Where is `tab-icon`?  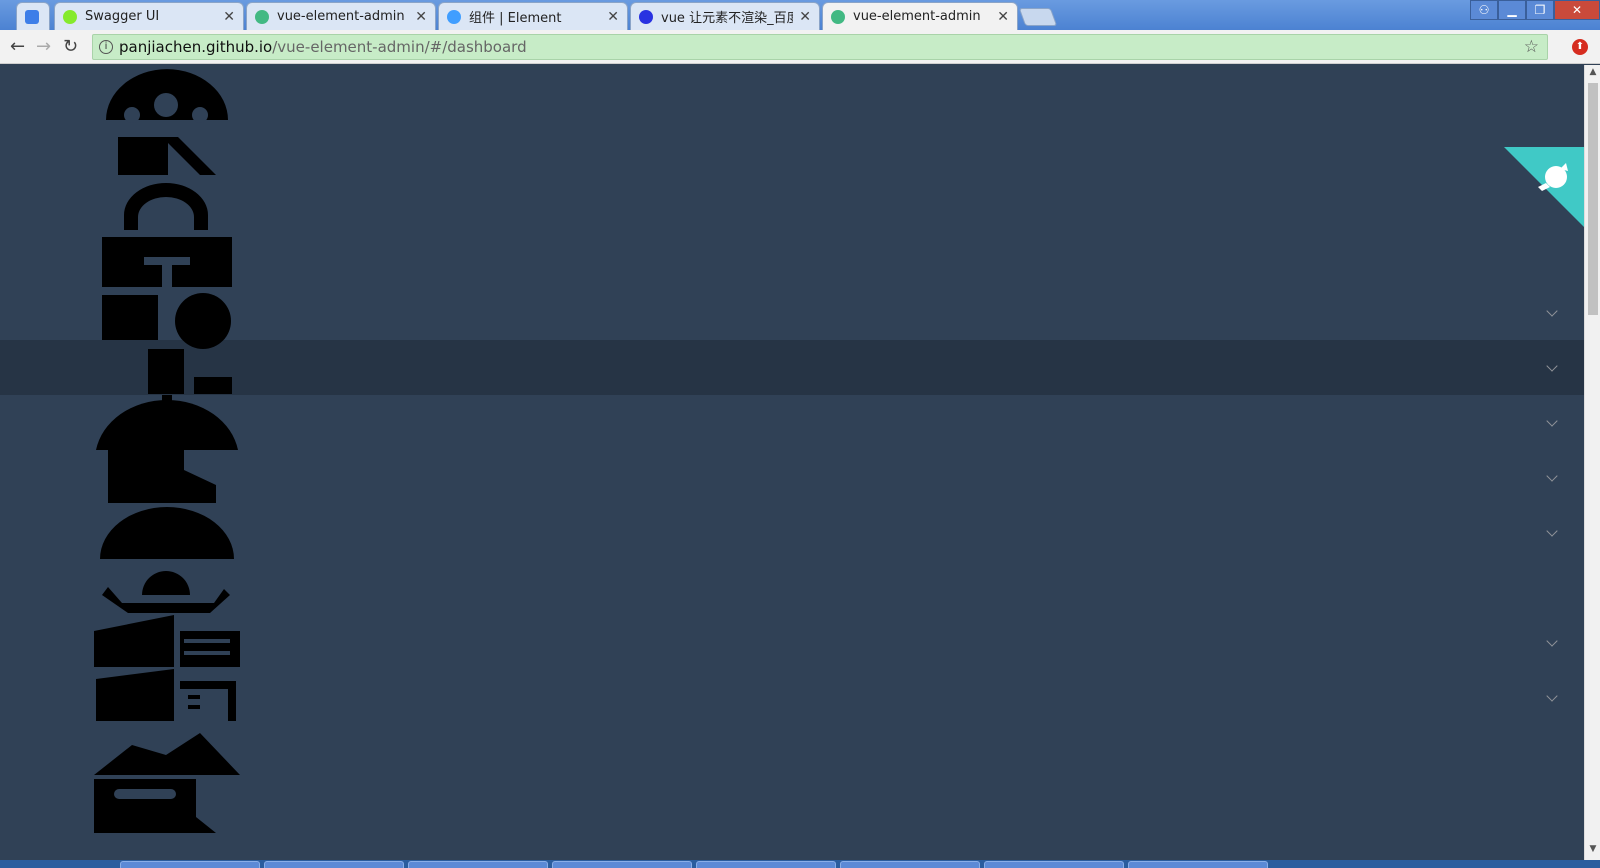
tab-icon is located at coordinates (167, 783).